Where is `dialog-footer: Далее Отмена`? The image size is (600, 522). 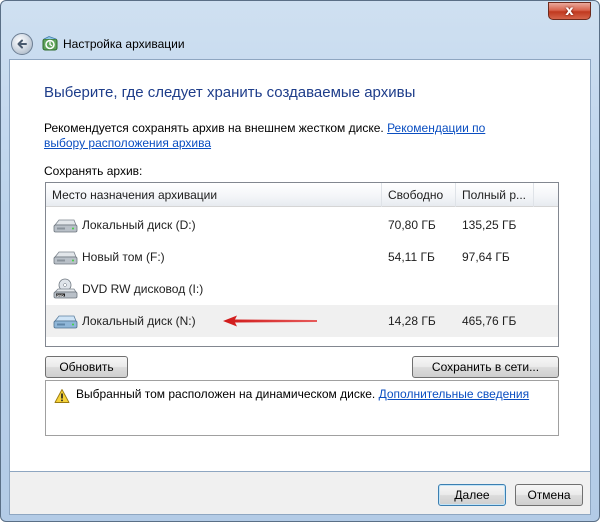 dialog-footer: Далее Отмена is located at coordinates (300, 493).